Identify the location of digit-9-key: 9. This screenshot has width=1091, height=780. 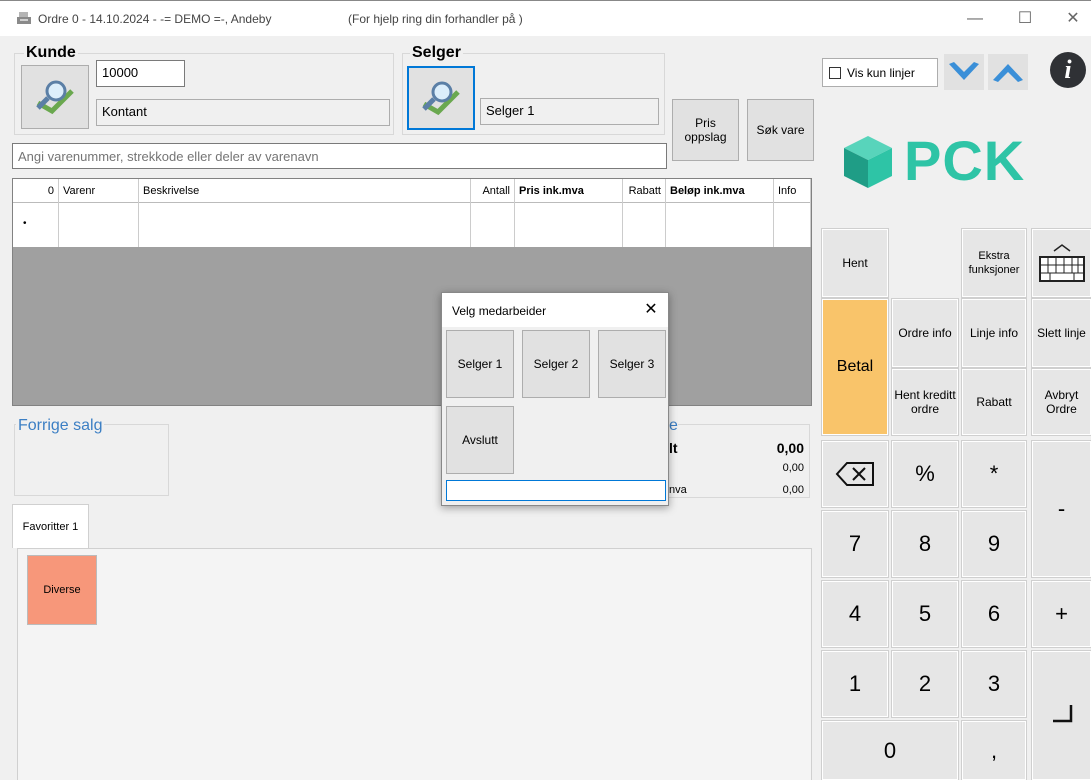
(994, 544).